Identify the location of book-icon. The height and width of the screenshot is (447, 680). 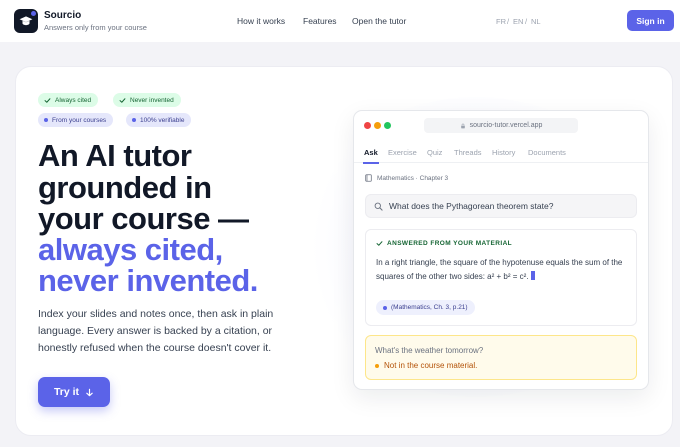
(368, 178).